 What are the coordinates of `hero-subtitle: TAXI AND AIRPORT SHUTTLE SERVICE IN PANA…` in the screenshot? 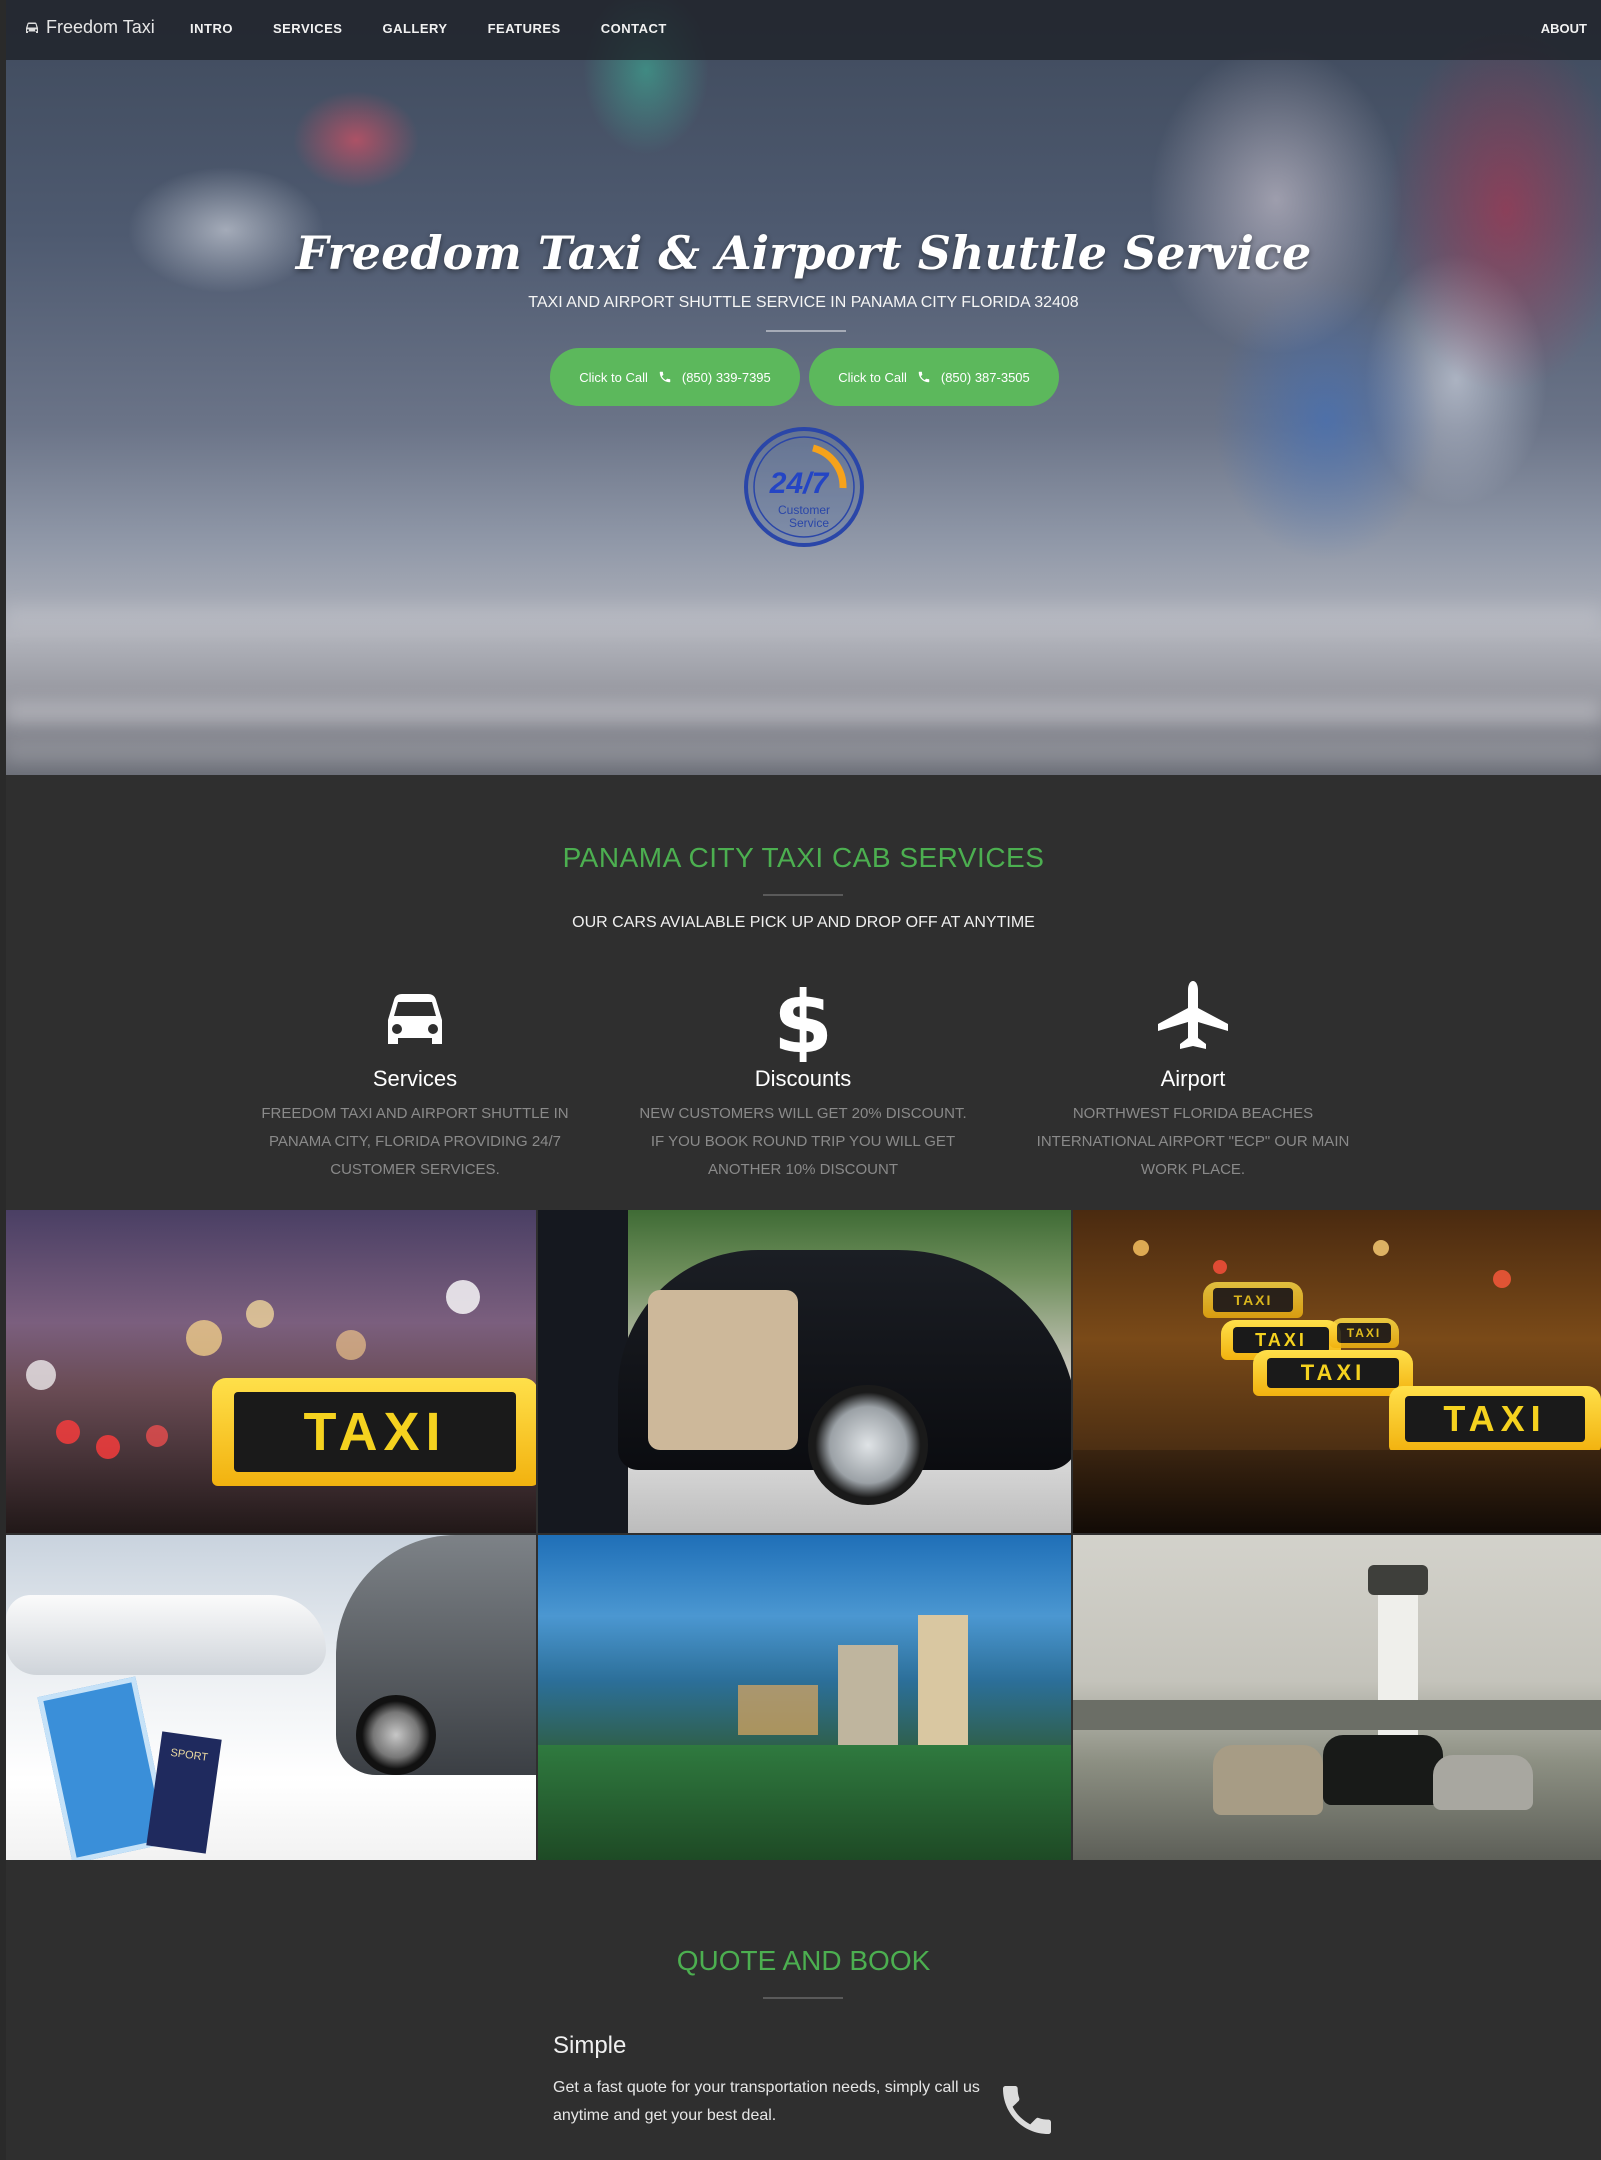 It's located at (803, 302).